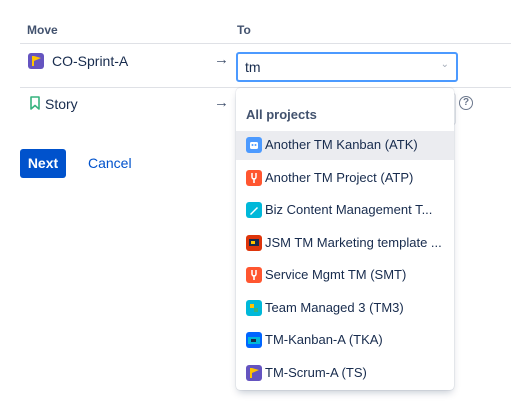  Describe the element at coordinates (254, 308) in the screenshot. I see `puzzle-project-icon` at that location.